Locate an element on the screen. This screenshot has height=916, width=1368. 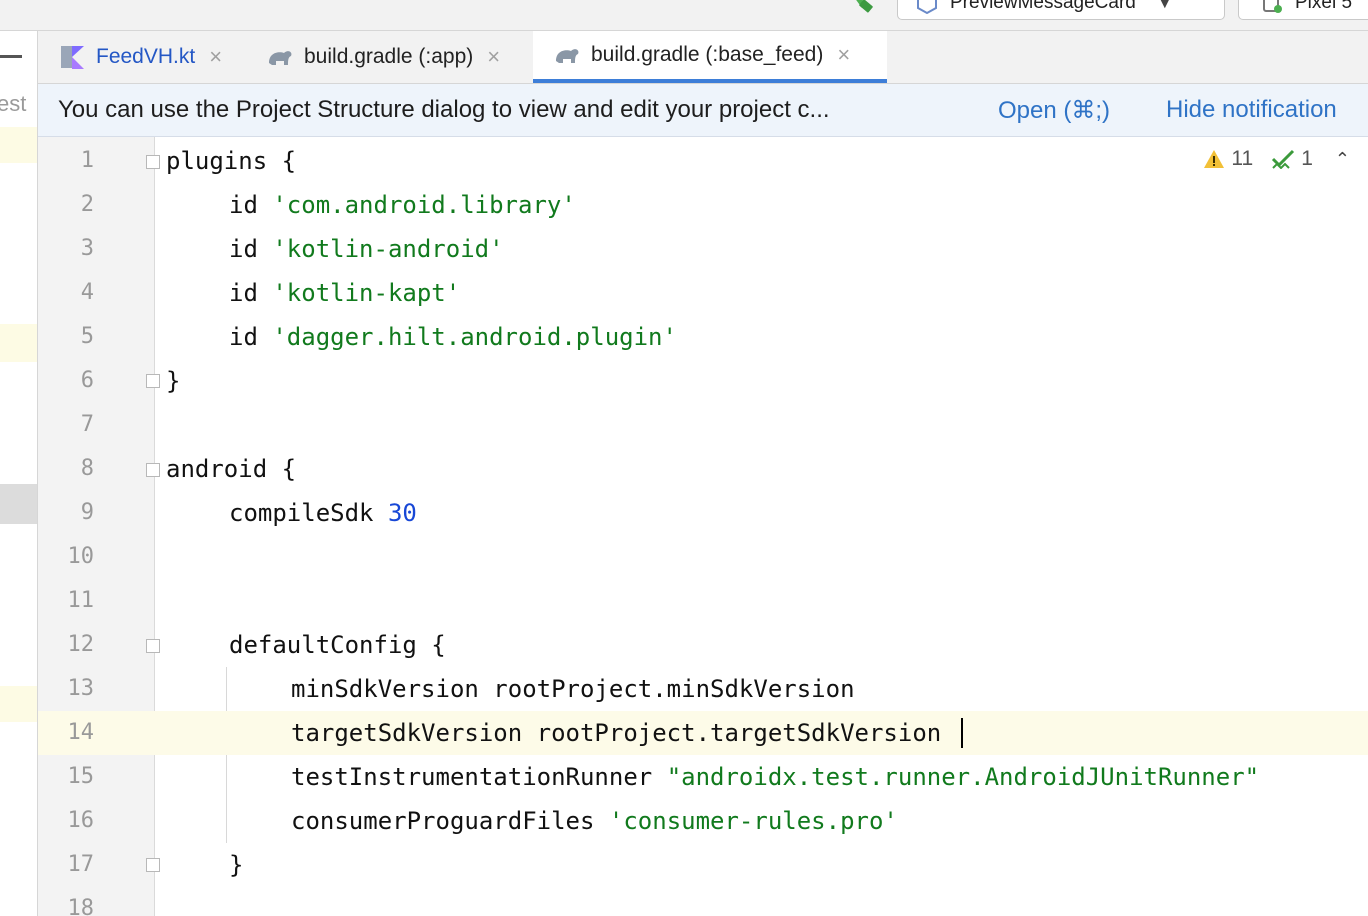
line-number: 10 is located at coordinates (81, 556).